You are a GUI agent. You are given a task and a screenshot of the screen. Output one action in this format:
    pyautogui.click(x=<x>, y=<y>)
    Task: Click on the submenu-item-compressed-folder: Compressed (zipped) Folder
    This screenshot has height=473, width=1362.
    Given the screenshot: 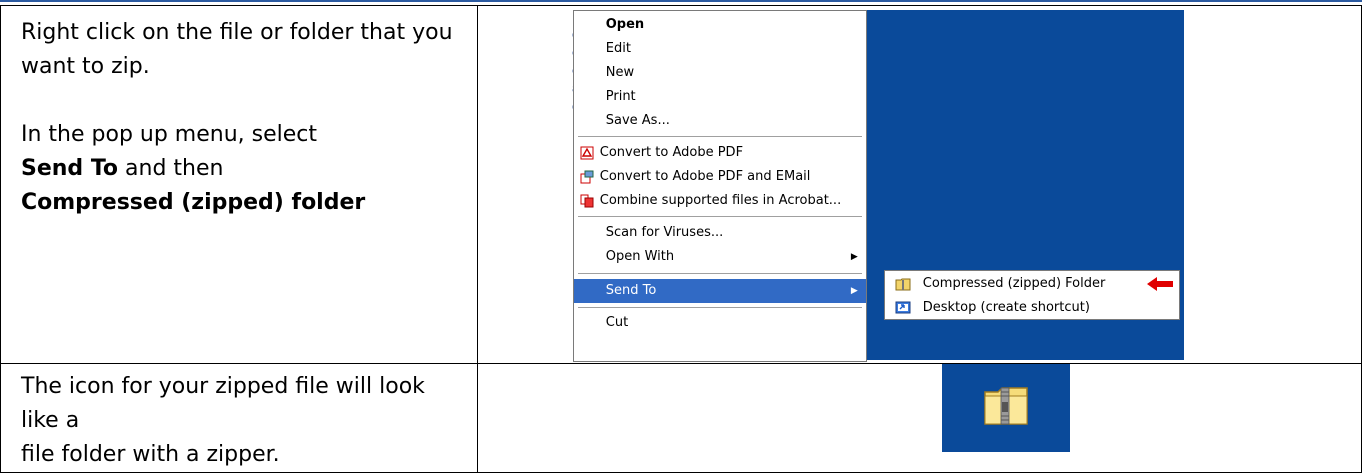 What is the action you would take?
    pyautogui.click(x=1032, y=284)
    